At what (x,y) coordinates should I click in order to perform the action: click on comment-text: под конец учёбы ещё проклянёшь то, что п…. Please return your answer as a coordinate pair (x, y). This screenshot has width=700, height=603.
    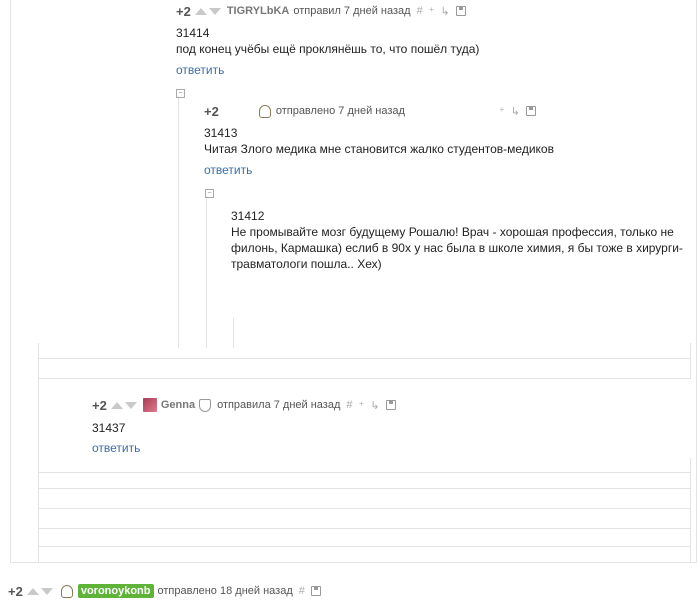
    Looking at the image, I should click on (328, 49).